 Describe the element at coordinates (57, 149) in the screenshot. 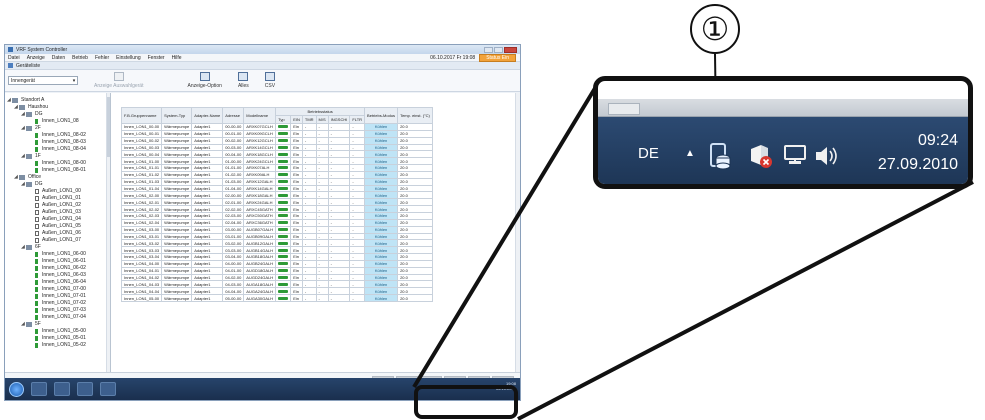

I see `tree-node: Innen_LON1_08-04` at that location.